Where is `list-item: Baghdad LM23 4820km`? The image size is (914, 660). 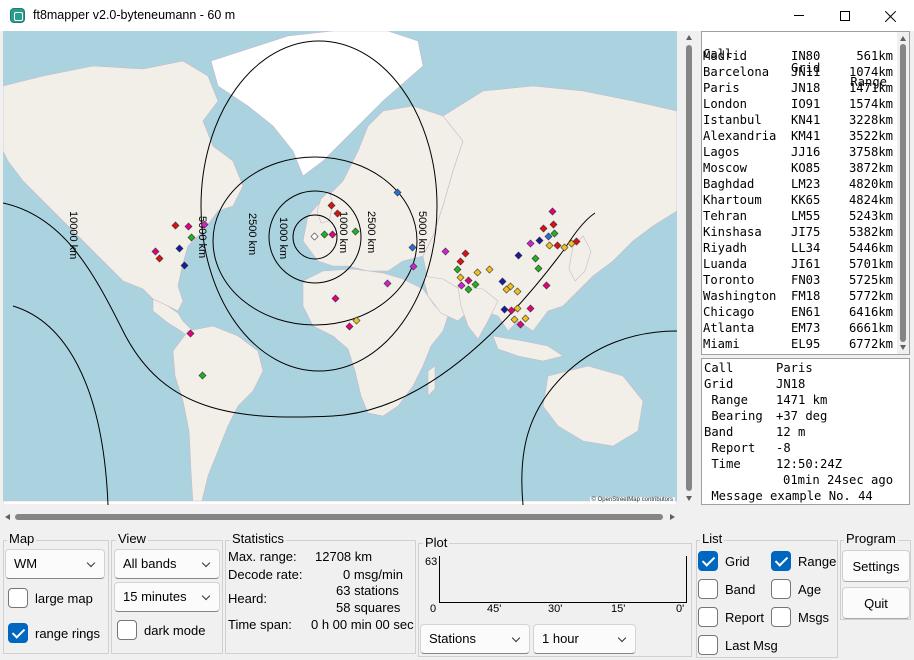 list-item: Baghdad LM23 4820km is located at coordinates (798, 185).